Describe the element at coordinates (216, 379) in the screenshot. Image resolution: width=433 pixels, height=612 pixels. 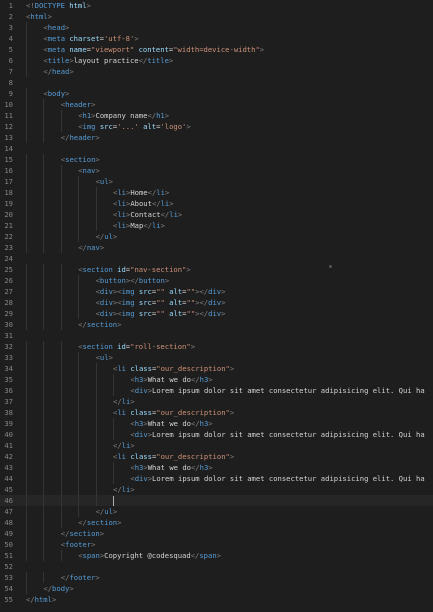
I see `code-line: 35 <h3>What we do</h3>` at that location.